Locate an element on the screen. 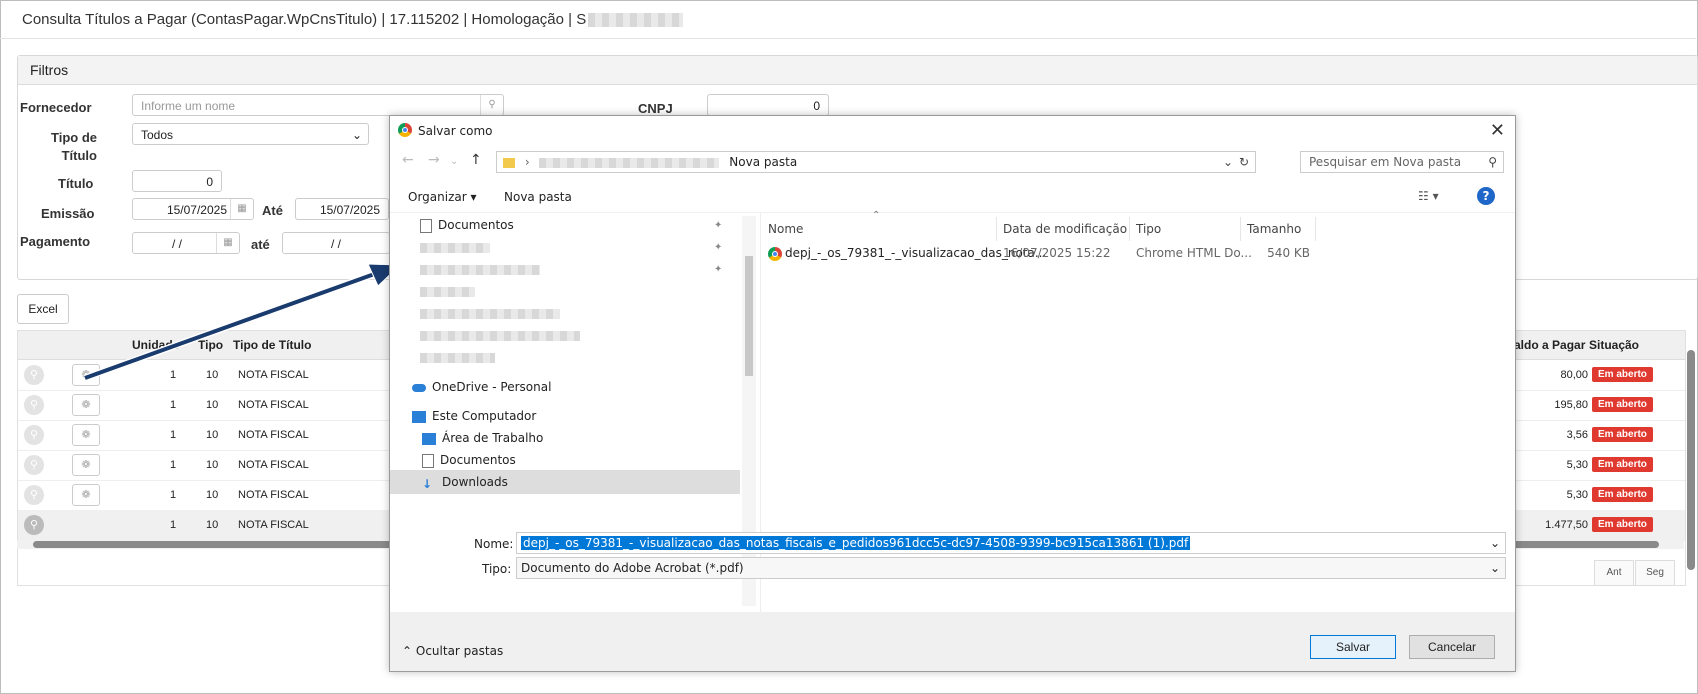 This screenshot has width=1698, height=694. cancel-button: Cancelar is located at coordinates (1452, 647).